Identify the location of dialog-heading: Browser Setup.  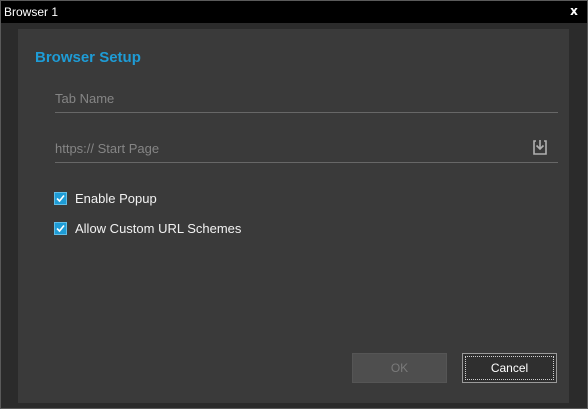
(88, 57).